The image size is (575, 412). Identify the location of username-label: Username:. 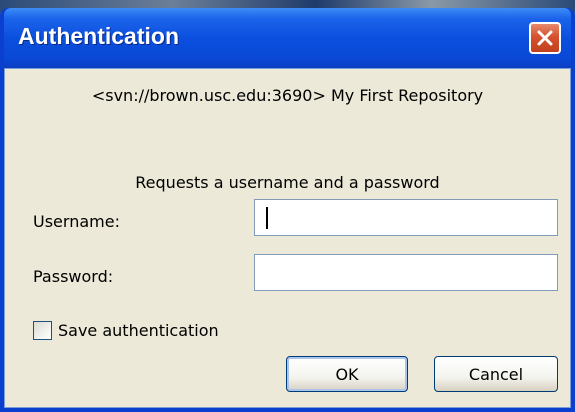
(76, 221).